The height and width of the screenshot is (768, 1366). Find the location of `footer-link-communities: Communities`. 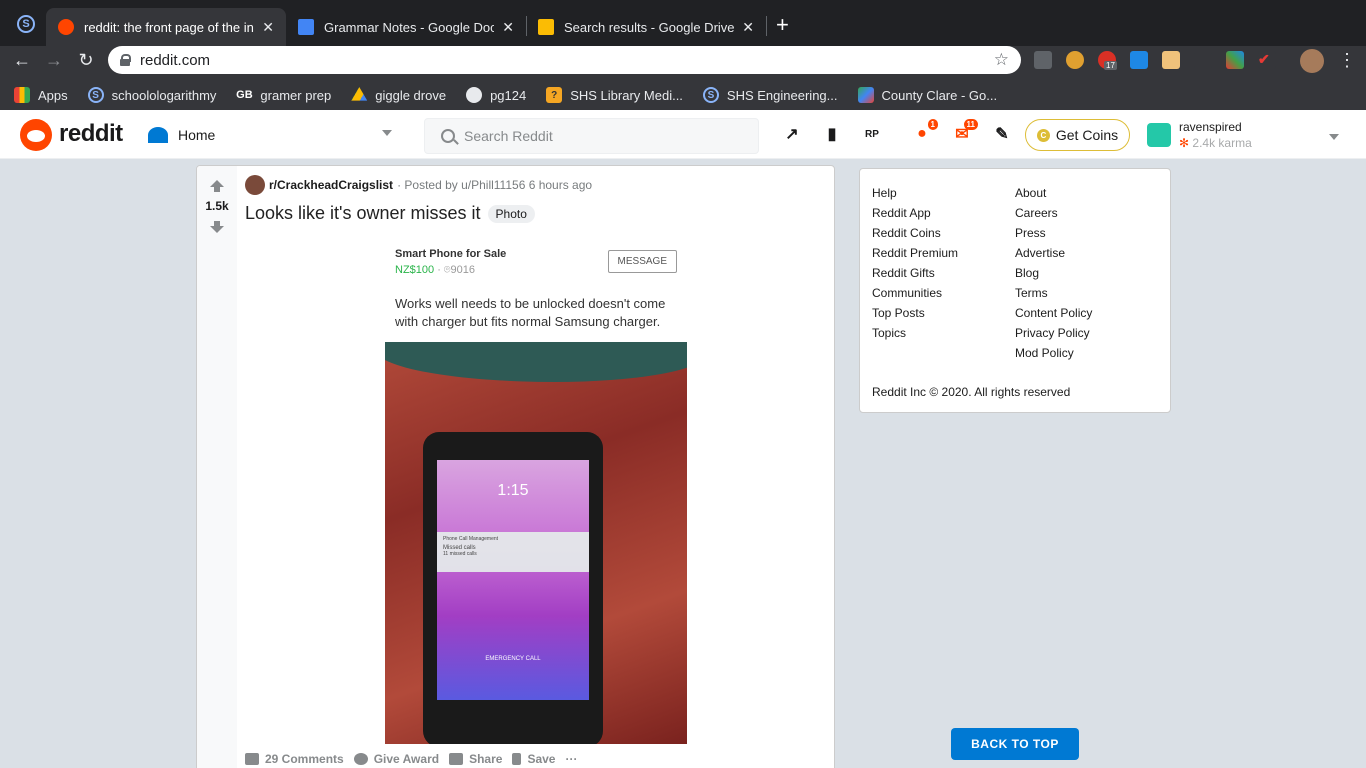

footer-link-communities: Communities is located at coordinates (915, 293).